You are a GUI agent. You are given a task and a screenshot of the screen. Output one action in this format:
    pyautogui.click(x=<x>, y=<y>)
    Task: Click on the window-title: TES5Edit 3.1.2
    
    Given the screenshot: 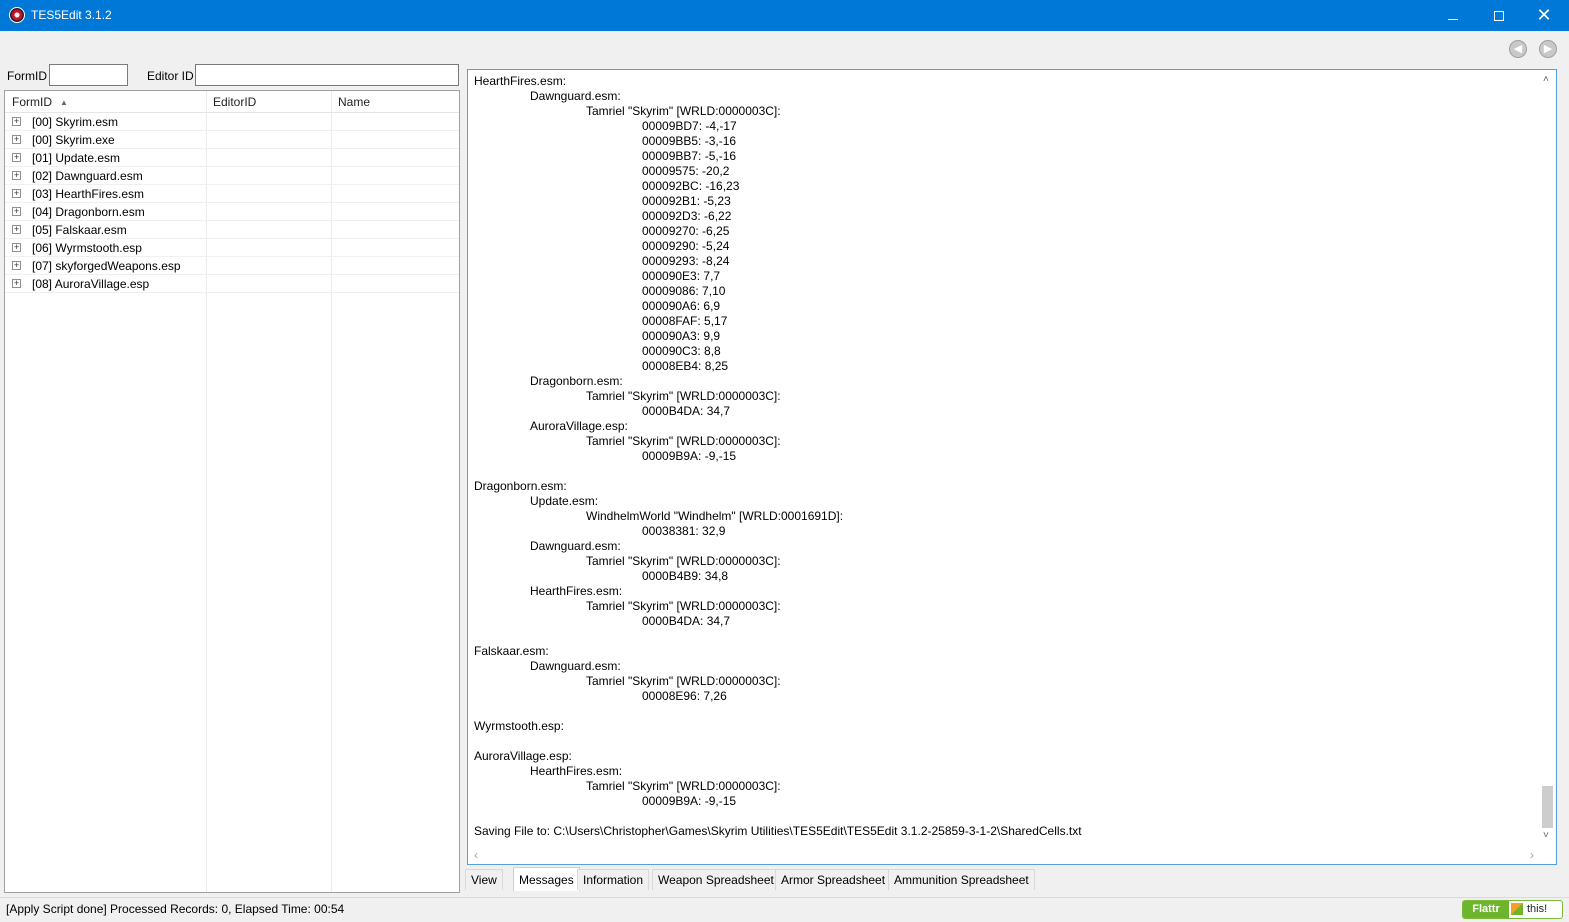 What is the action you would take?
    pyautogui.click(x=71, y=15)
    